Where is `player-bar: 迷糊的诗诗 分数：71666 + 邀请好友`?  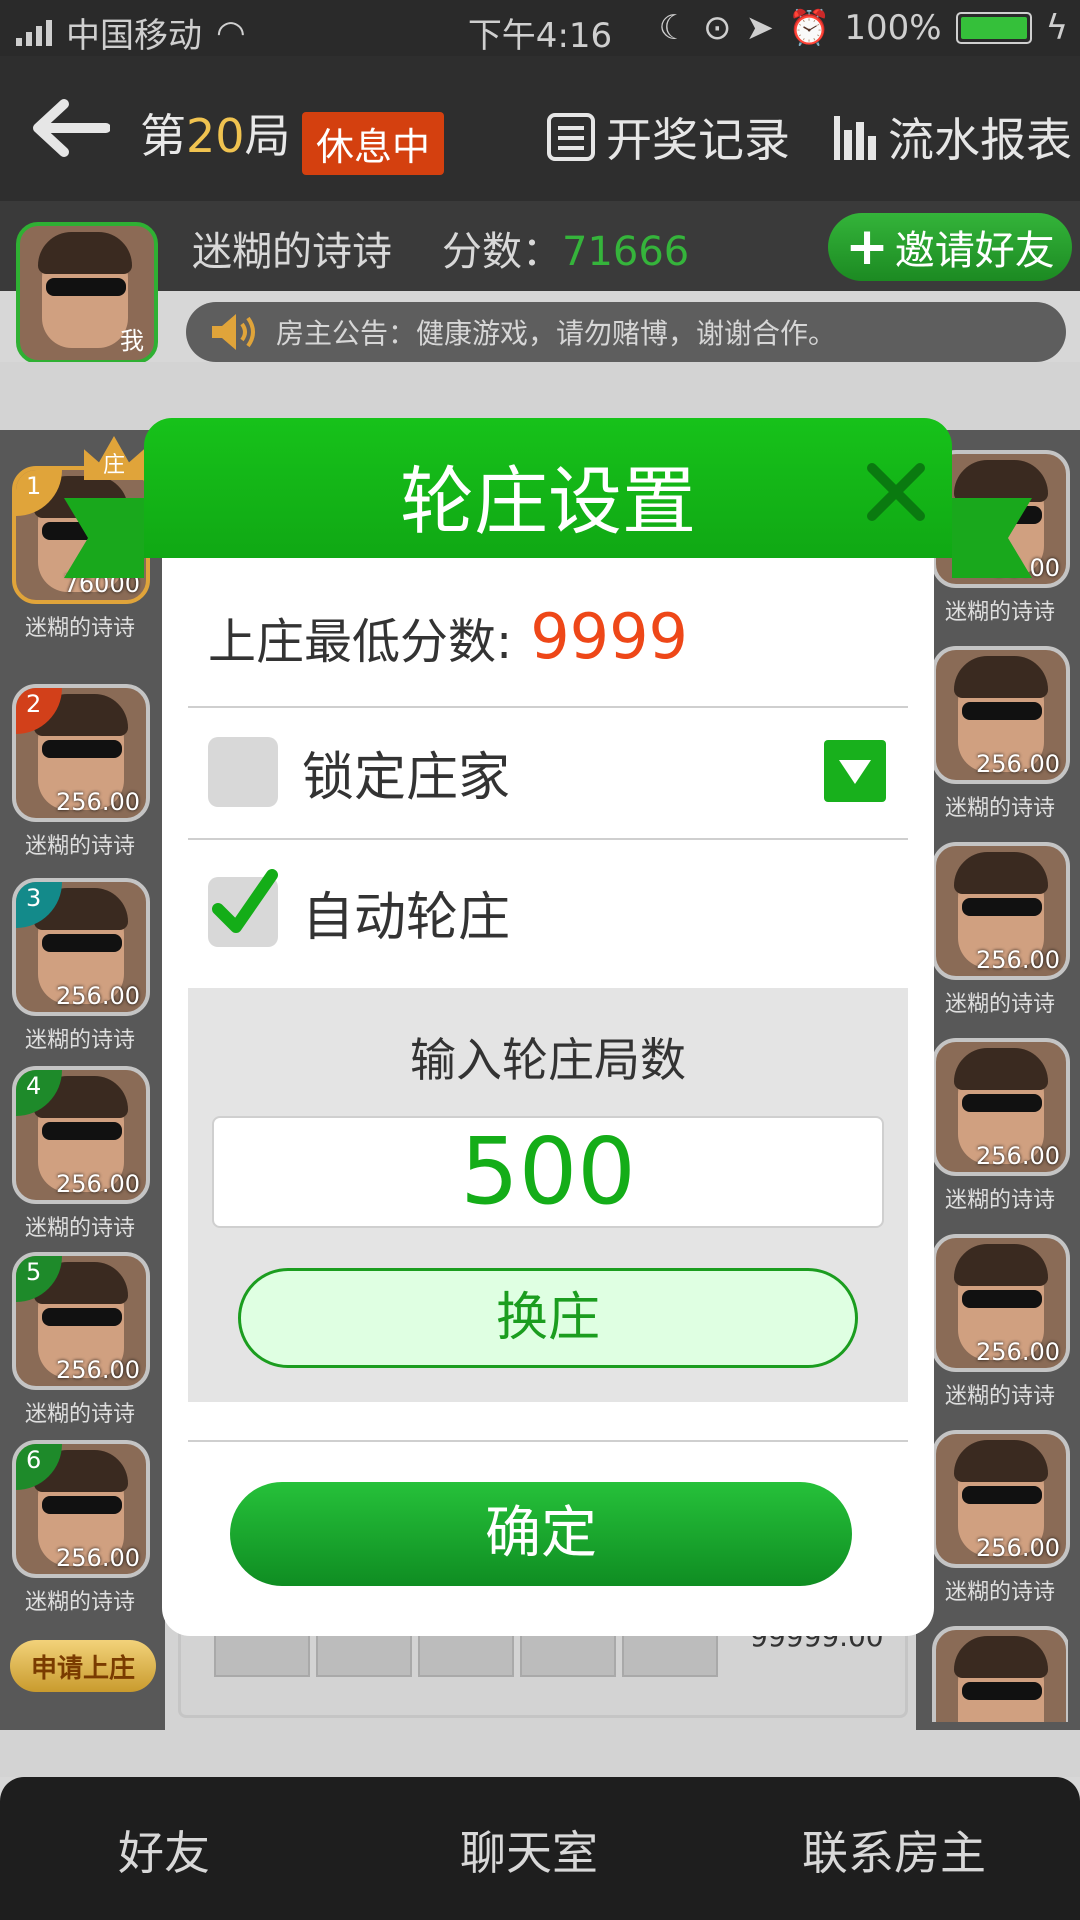
player-bar: 迷糊的诗诗 分数：71666 + 邀请好友 is located at coordinates (540, 246).